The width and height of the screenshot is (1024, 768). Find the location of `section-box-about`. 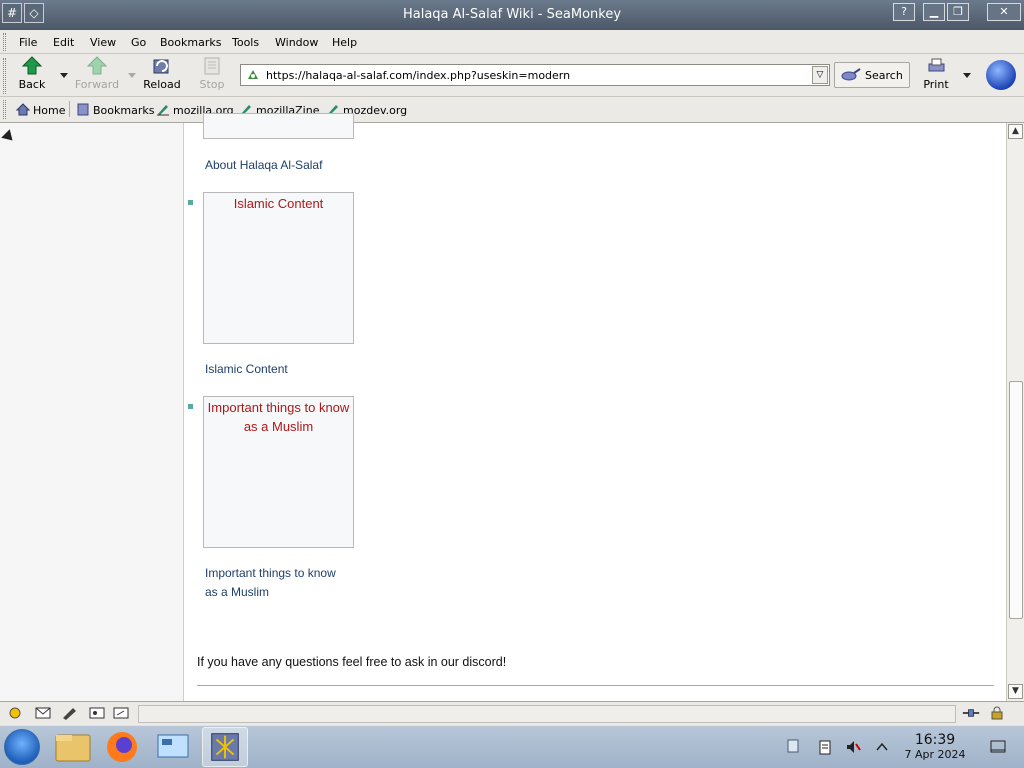

section-box-about is located at coordinates (278, 126).